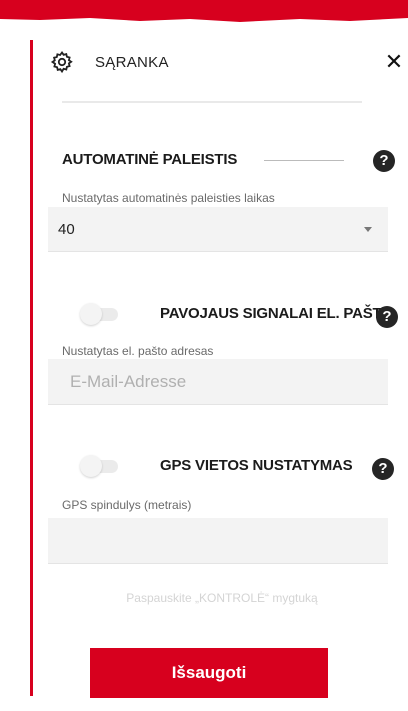  I want to click on email-field-label: Nustatytas el. pašto adresas, so click(138, 351).